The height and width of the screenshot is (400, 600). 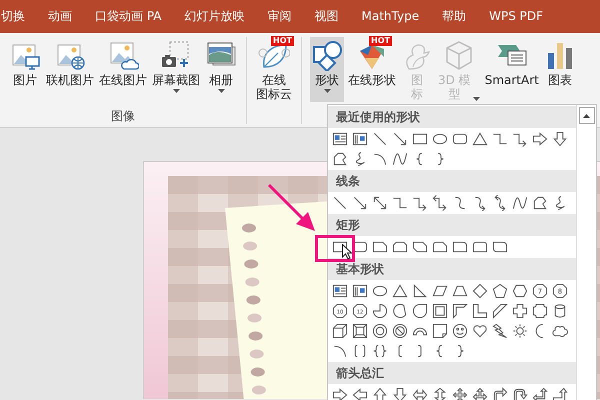 I want to click on cross-shape-icon, so click(x=520, y=311).